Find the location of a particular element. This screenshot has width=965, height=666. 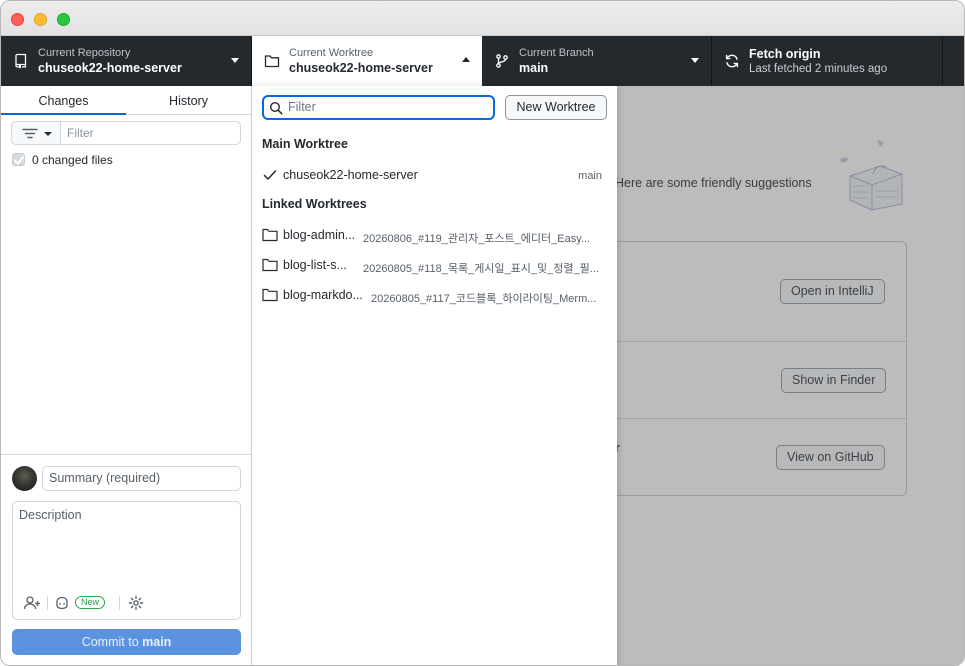

new-worktree-button: New Worktree is located at coordinates (556, 107).